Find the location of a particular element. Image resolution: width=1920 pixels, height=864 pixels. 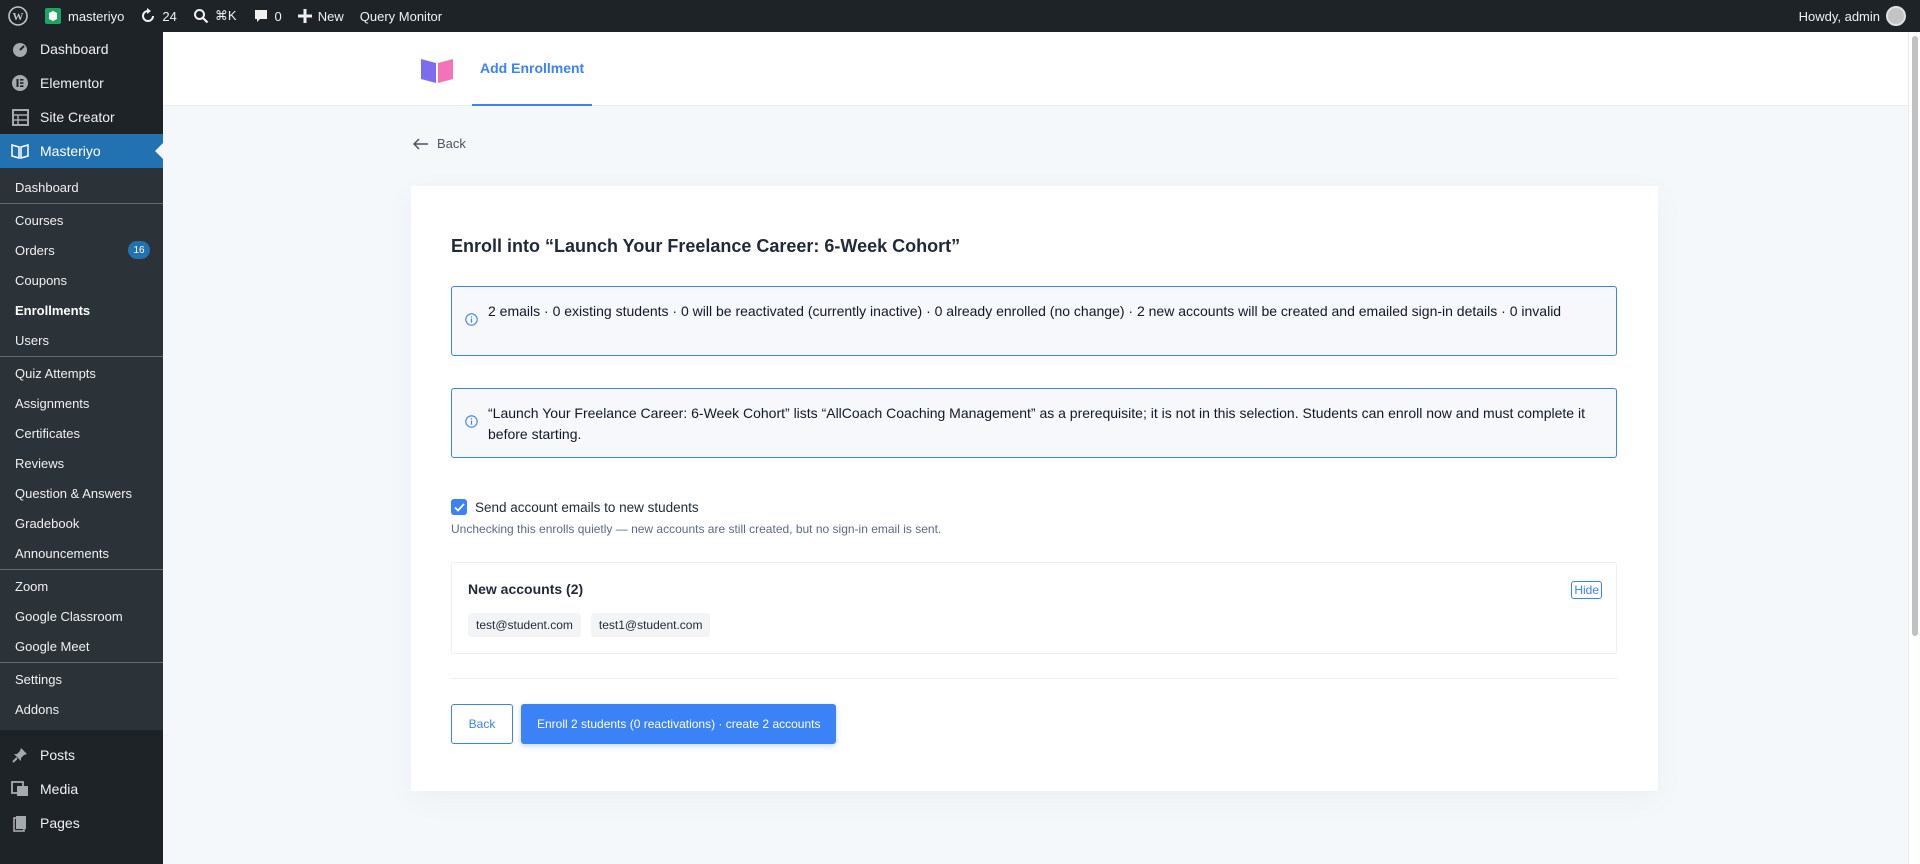

book-icon is located at coordinates (20, 151).